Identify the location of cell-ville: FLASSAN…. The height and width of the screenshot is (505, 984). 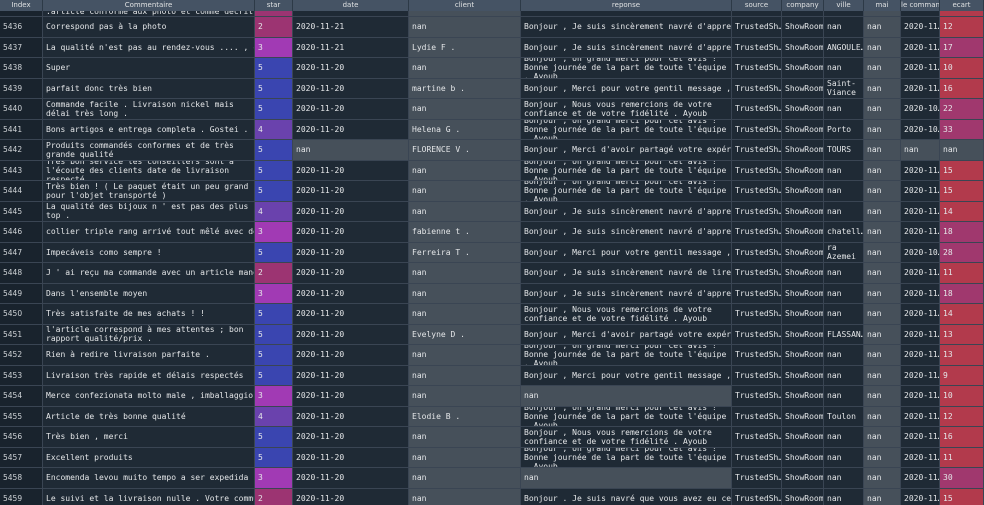
(844, 334).